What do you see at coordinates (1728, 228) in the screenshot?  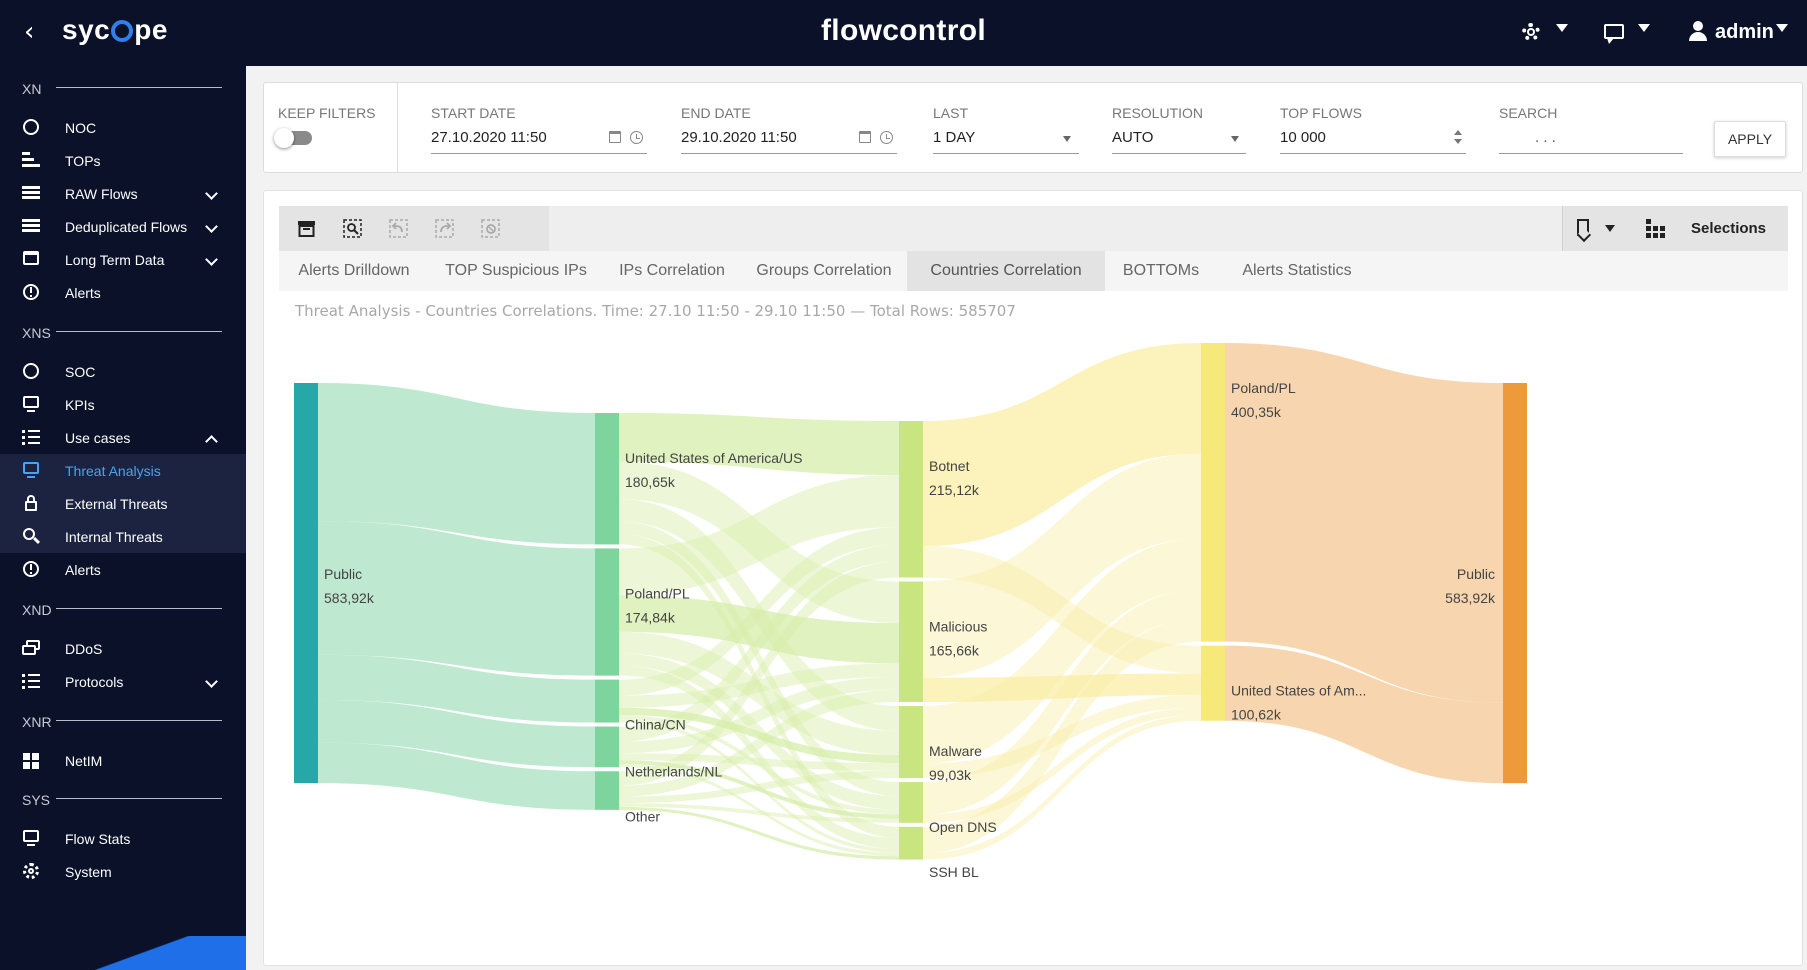 I see `selections-button: Selections` at bounding box center [1728, 228].